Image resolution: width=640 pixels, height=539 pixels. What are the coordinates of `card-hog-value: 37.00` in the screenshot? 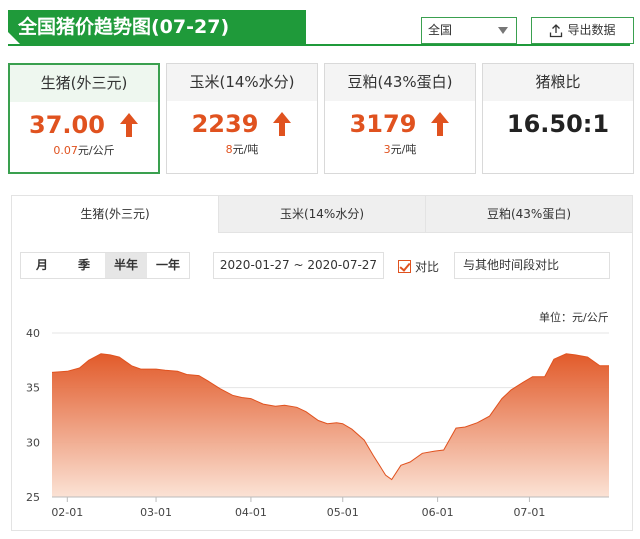 It's located at (67, 125).